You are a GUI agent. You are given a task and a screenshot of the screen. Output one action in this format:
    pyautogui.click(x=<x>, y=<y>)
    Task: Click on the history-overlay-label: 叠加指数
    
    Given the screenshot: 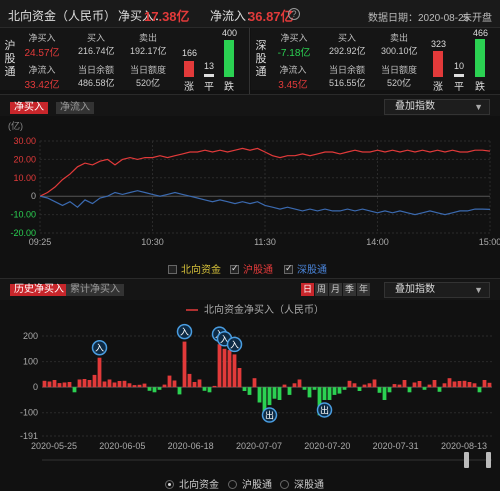 What is the action you would take?
    pyautogui.click(x=415, y=289)
    